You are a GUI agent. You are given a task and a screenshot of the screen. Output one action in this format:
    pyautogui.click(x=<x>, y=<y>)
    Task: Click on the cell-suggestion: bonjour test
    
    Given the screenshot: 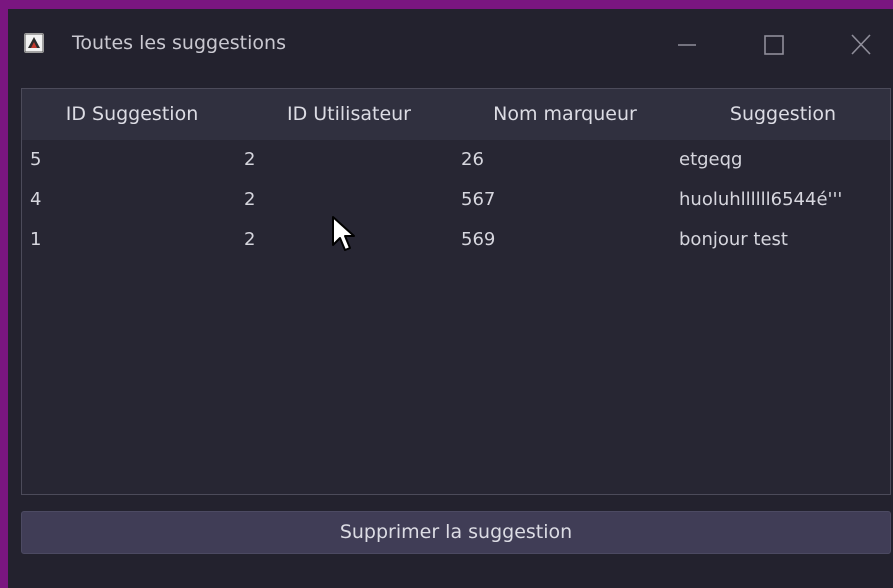 What is the action you would take?
    pyautogui.click(x=733, y=239)
    